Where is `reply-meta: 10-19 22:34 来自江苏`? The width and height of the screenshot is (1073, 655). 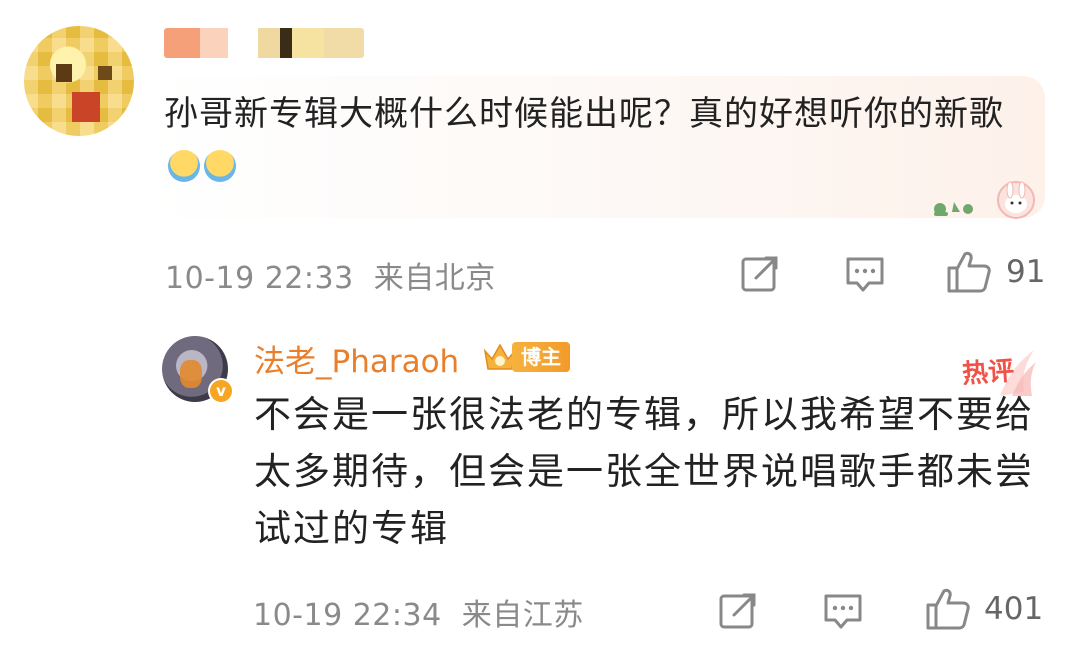
reply-meta: 10-19 22:34 来自江苏 is located at coordinates (418, 612).